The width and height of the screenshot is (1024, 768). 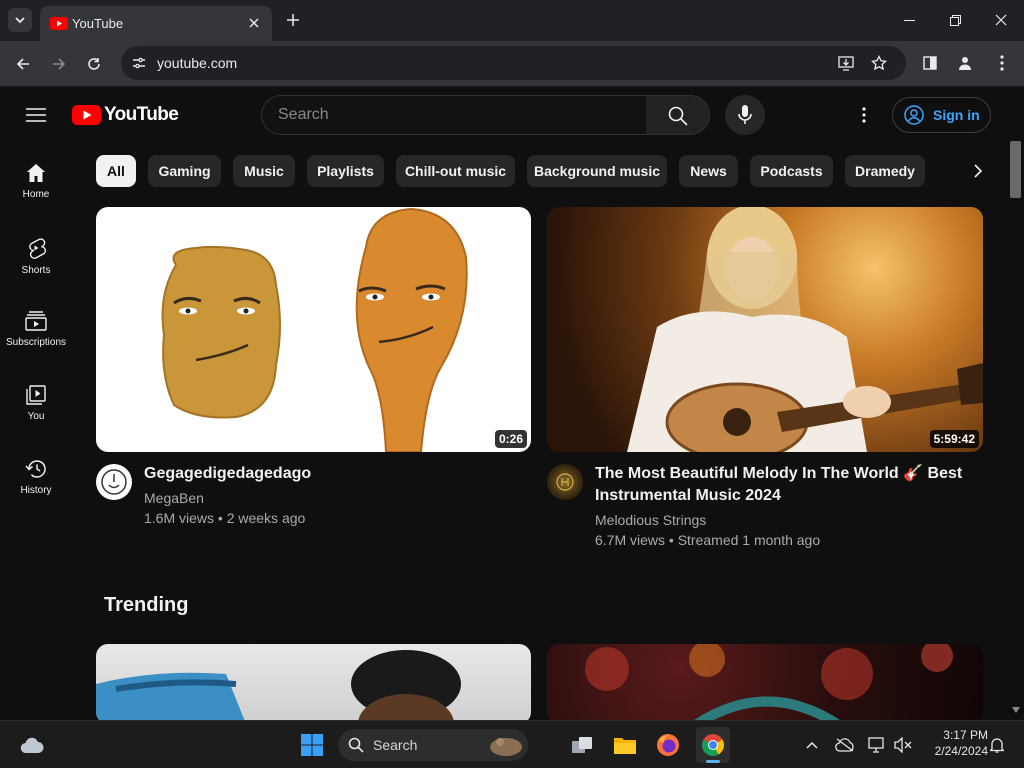 I want to click on bookmark-button, so click(x=879, y=63).